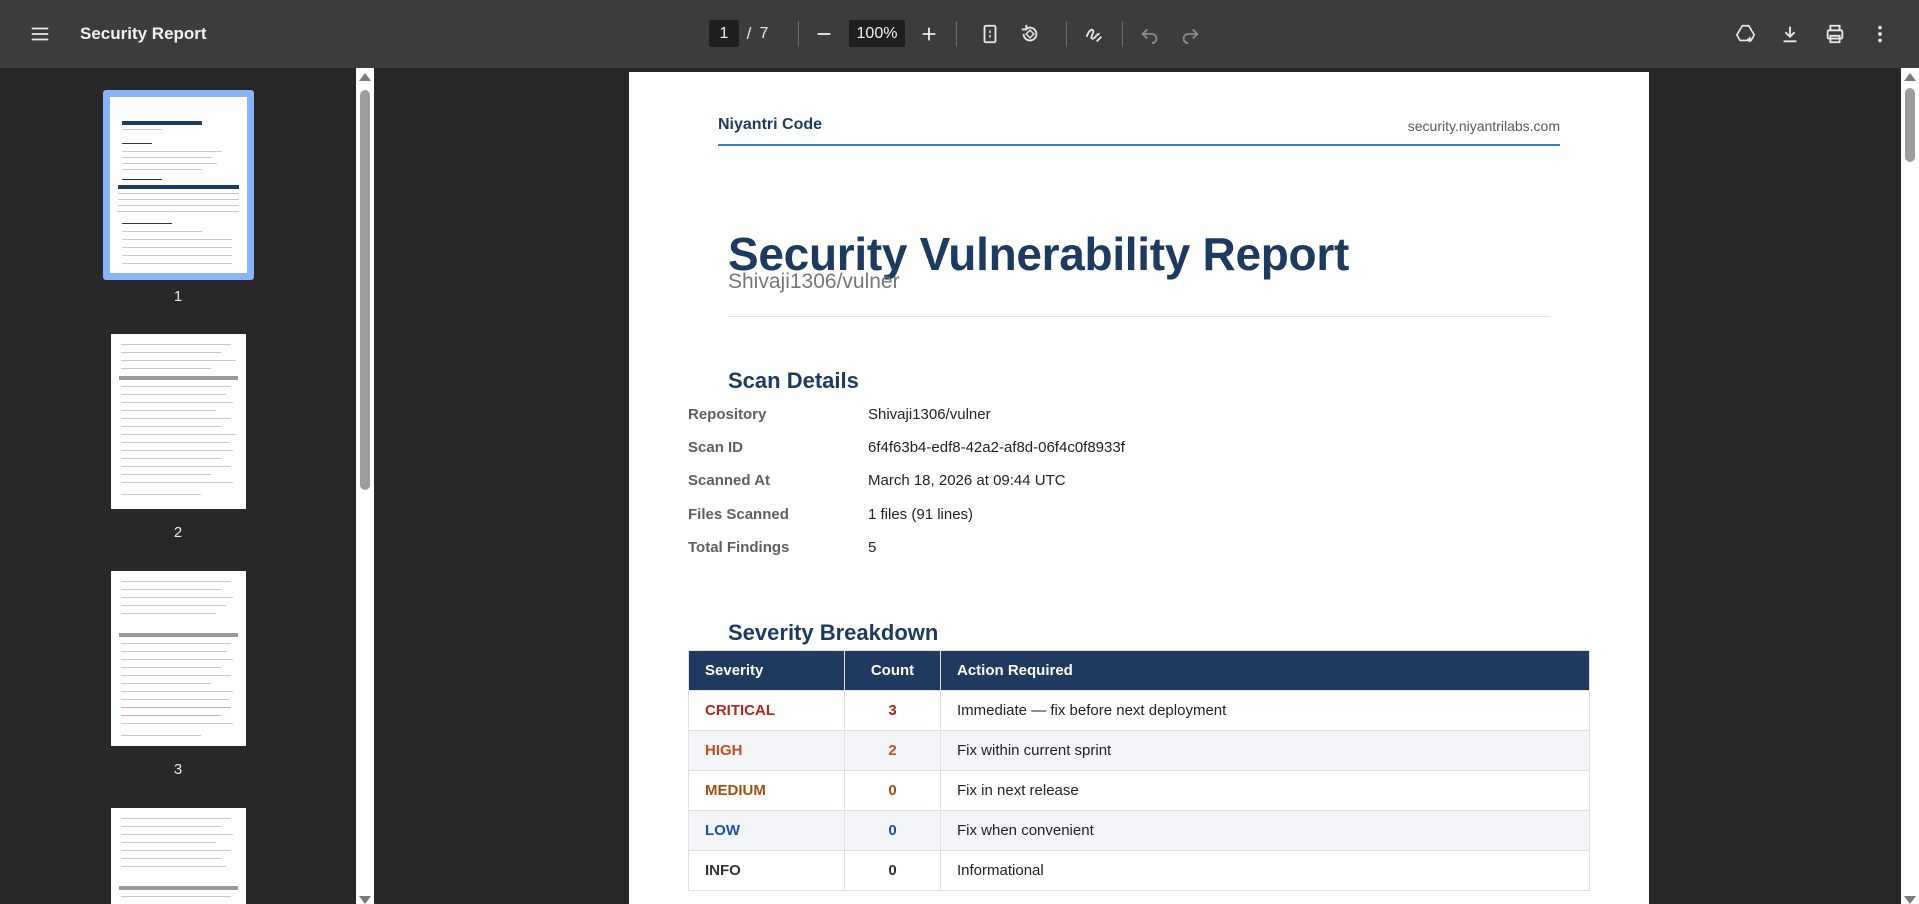 The width and height of the screenshot is (1919, 904). What do you see at coordinates (766, 750) in the screenshot?
I see `severity-level: HIGH` at bounding box center [766, 750].